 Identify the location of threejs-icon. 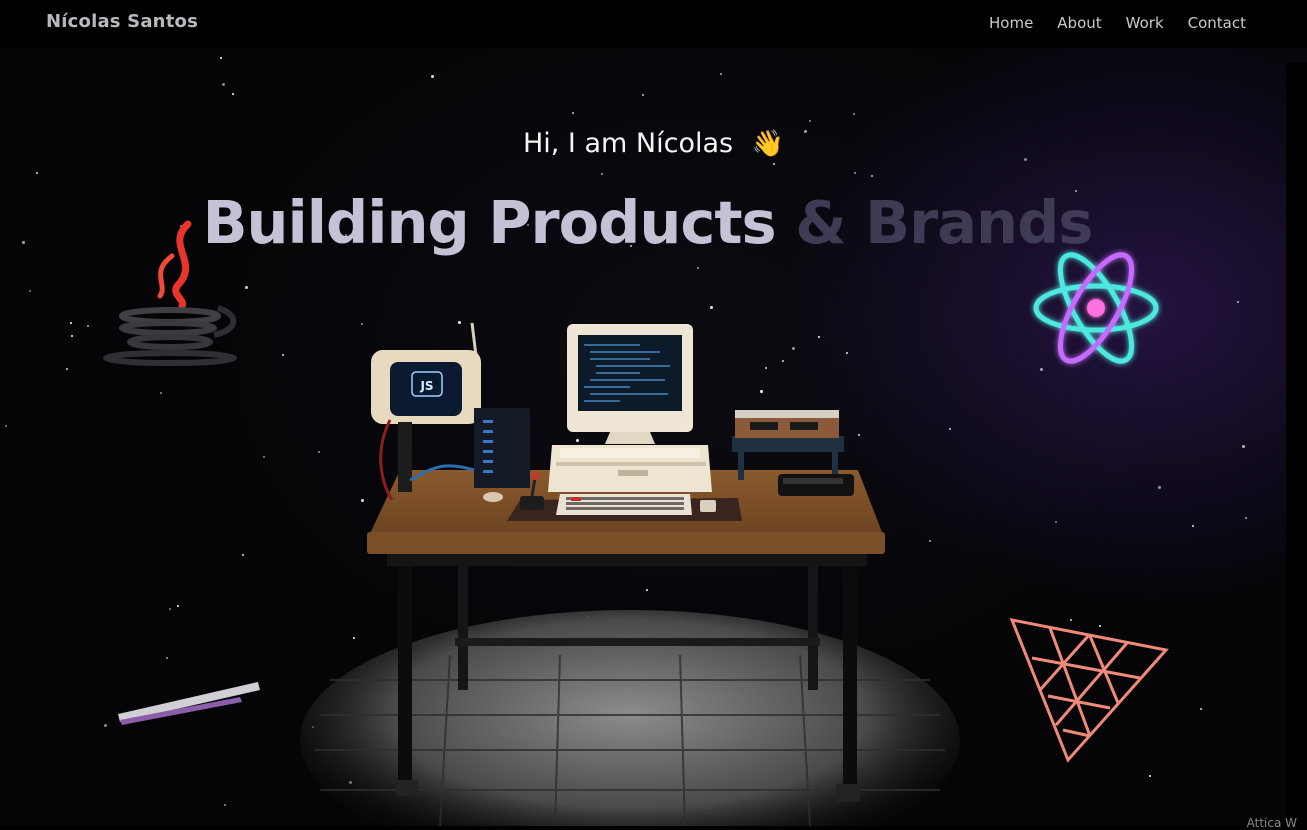
(1089, 690).